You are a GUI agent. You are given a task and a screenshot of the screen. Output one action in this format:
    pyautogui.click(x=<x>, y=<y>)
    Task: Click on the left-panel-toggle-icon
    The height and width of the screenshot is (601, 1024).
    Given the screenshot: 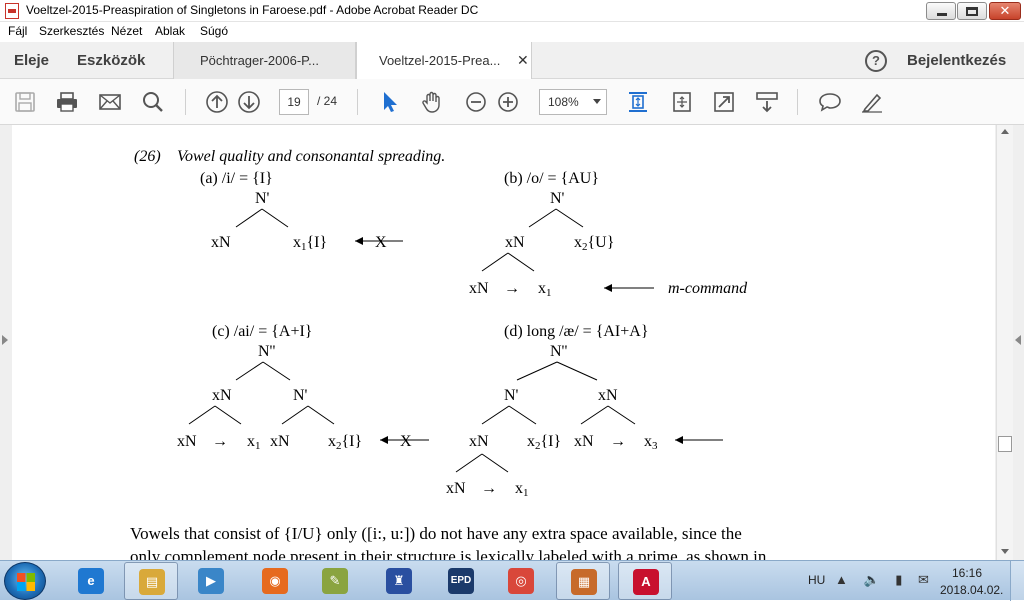 What is the action you would take?
    pyautogui.click(x=5, y=340)
    